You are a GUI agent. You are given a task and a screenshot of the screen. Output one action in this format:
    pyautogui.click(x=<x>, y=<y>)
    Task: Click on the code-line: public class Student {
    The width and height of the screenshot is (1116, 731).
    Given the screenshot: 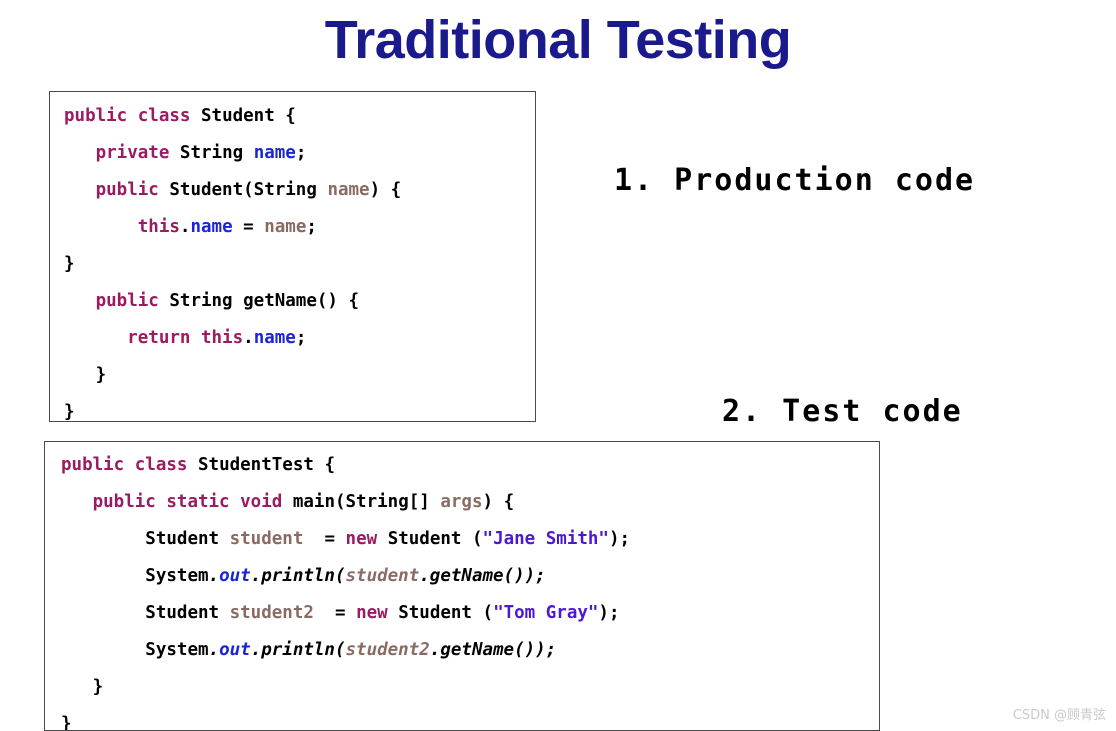 What is the action you would take?
    pyautogui.click(x=299, y=116)
    